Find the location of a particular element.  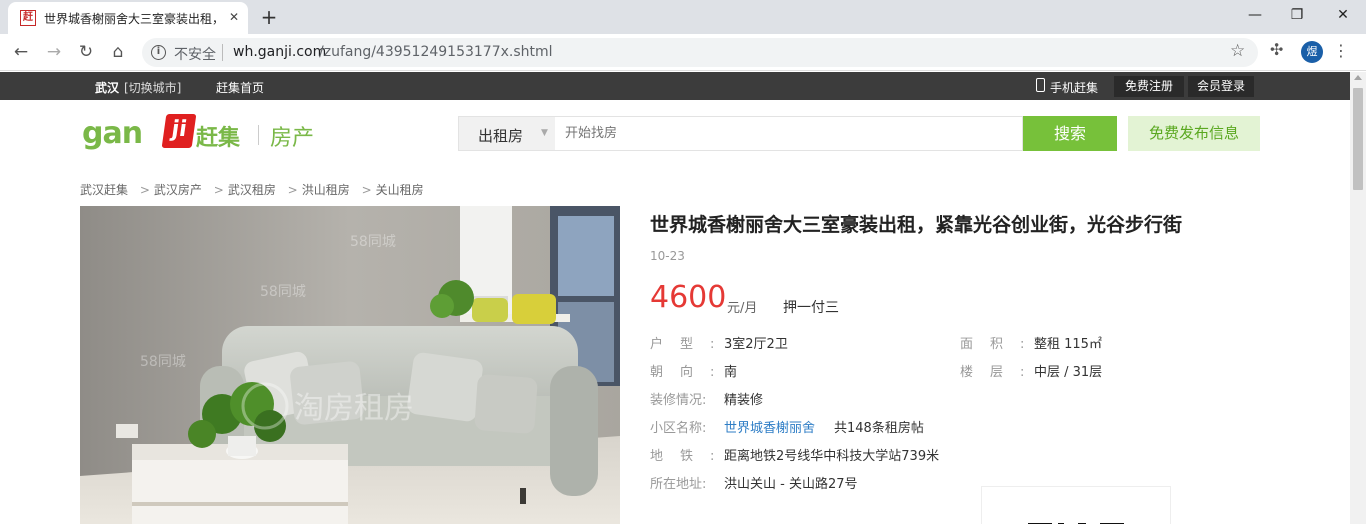

close-tab-icon: ✕ is located at coordinates (234, 17).